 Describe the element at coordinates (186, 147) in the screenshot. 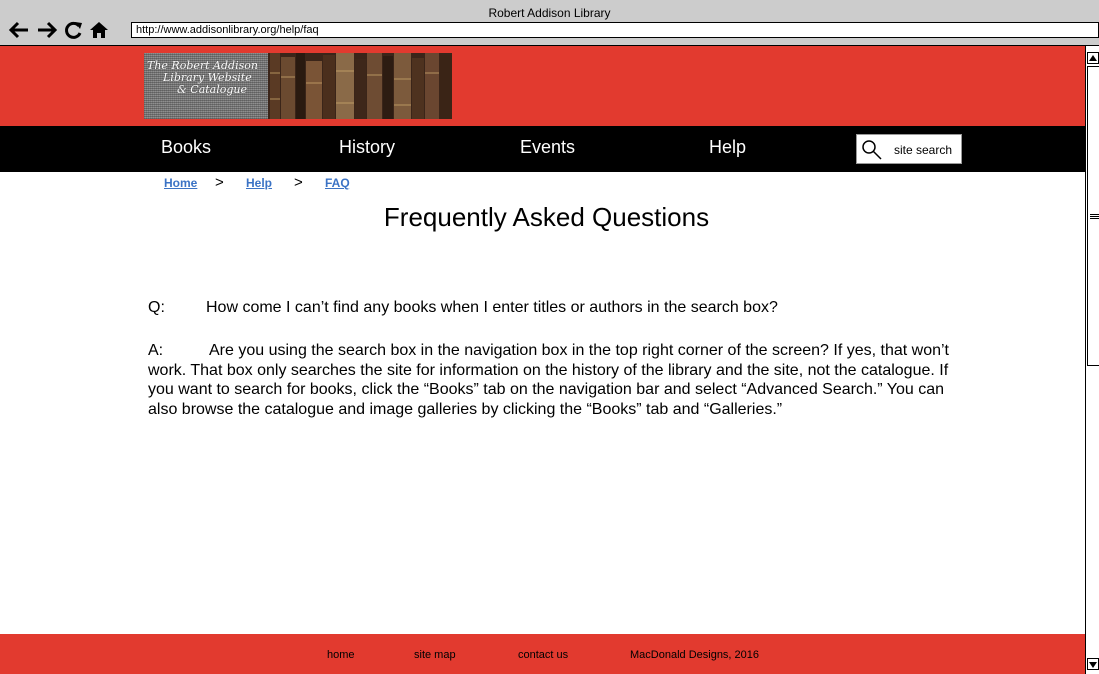

I see `nav-item-books: Books` at that location.